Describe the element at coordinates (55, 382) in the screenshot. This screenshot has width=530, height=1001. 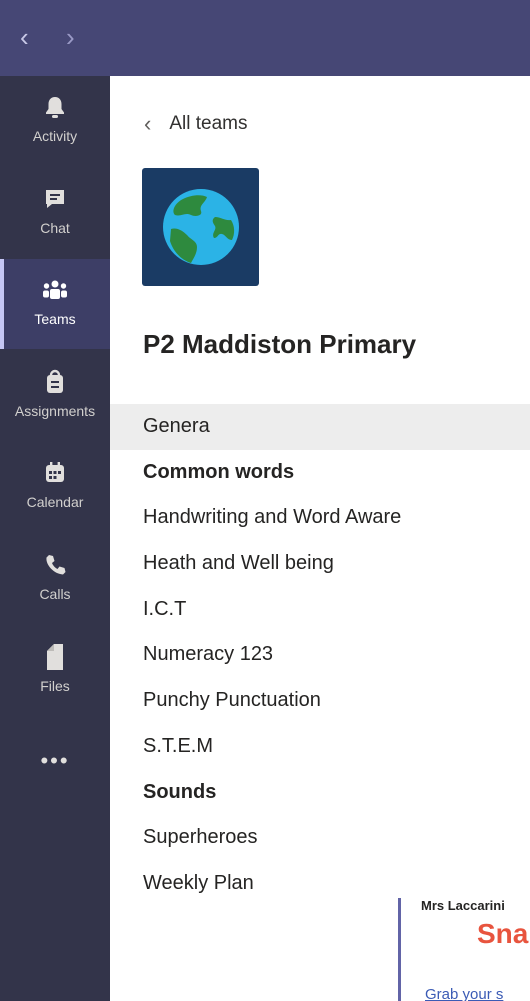
I see `assignments-icon` at that location.